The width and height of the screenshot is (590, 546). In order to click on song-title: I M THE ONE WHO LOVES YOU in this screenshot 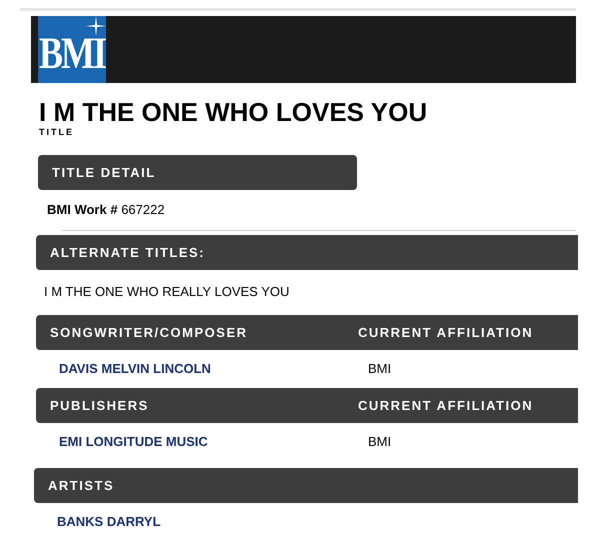, I will do `click(233, 112)`.